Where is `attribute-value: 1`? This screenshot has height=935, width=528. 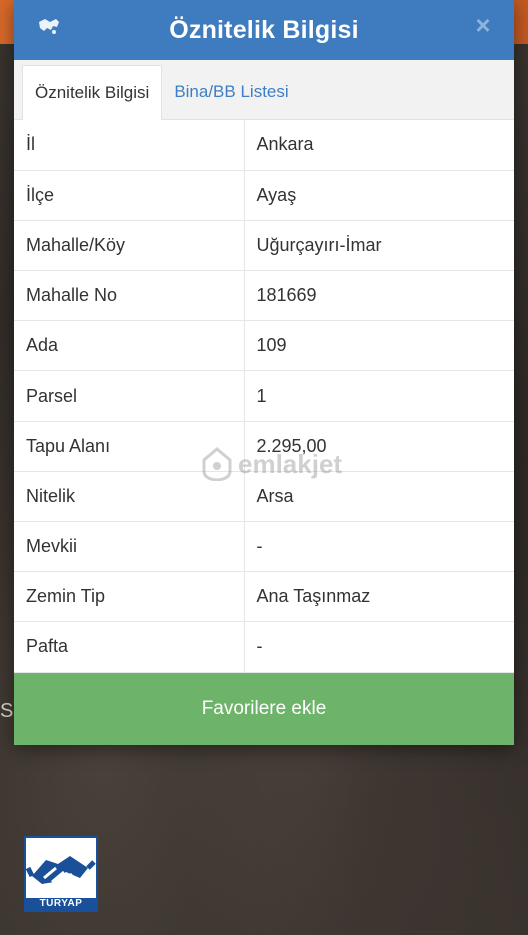 attribute-value: 1 is located at coordinates (379, 396).